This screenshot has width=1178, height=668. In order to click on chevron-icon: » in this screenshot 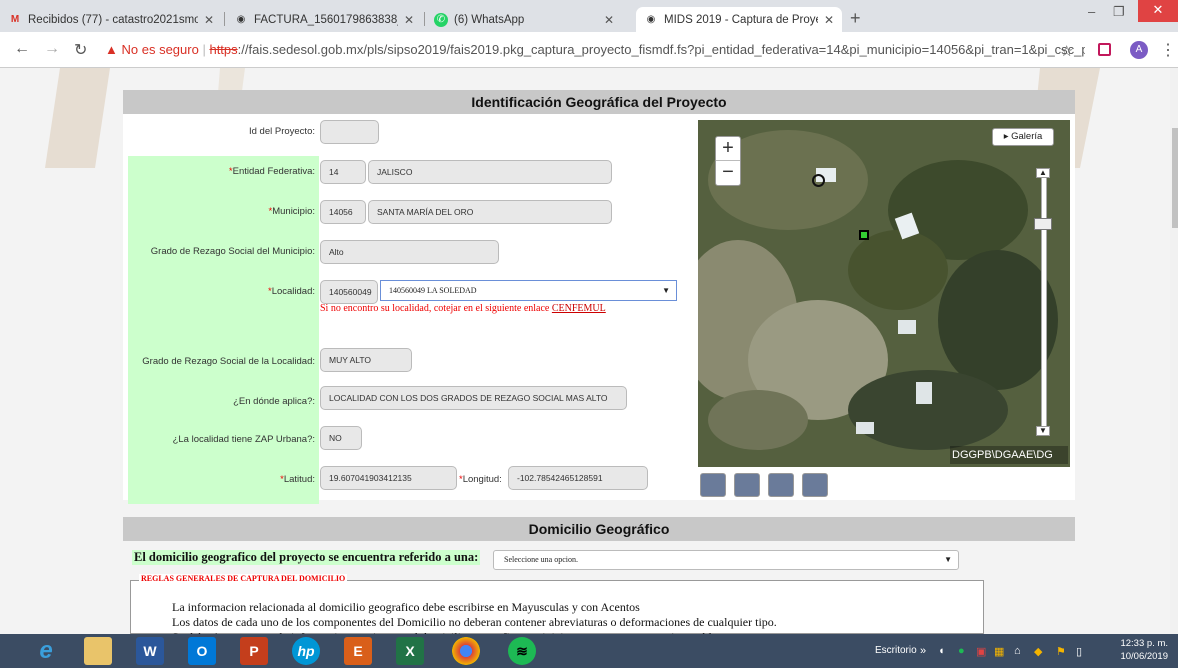, I will do `click(923, 651)`.